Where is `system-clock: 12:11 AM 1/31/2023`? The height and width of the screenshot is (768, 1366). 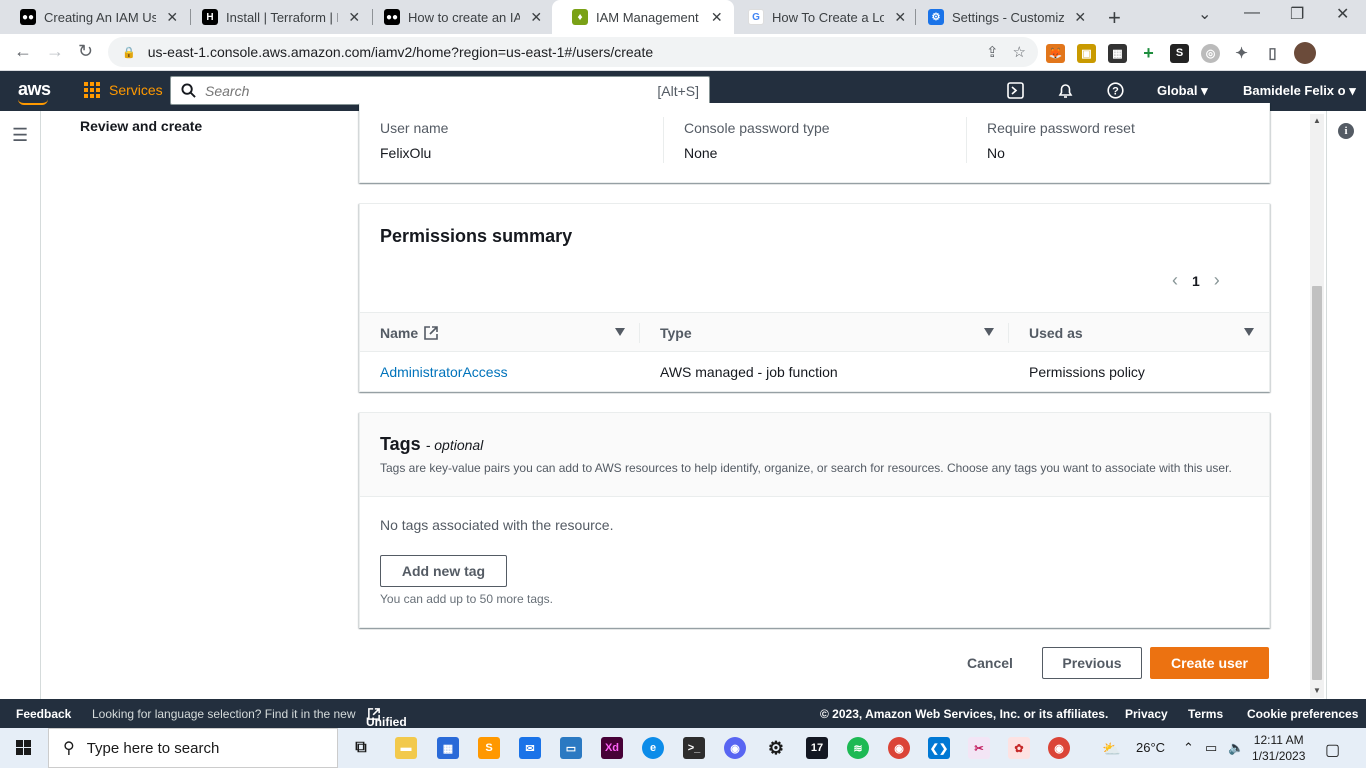
system-clock: 12:11 AM 1/31/2023 is located at coordinates (1278, 748).